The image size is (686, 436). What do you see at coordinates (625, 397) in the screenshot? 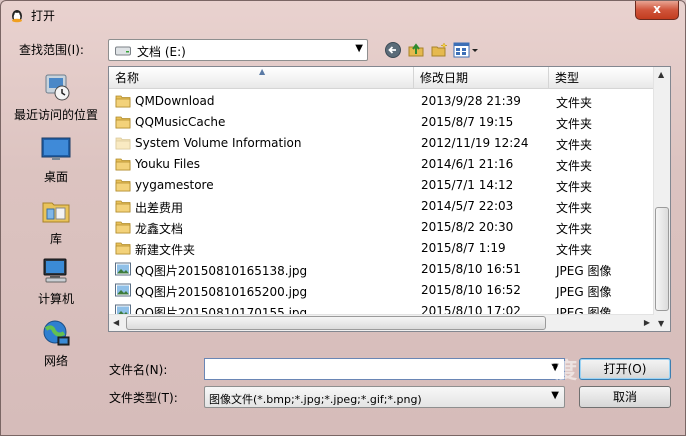
I see `cancel-button: 取消` at bounding box center [625, 397].